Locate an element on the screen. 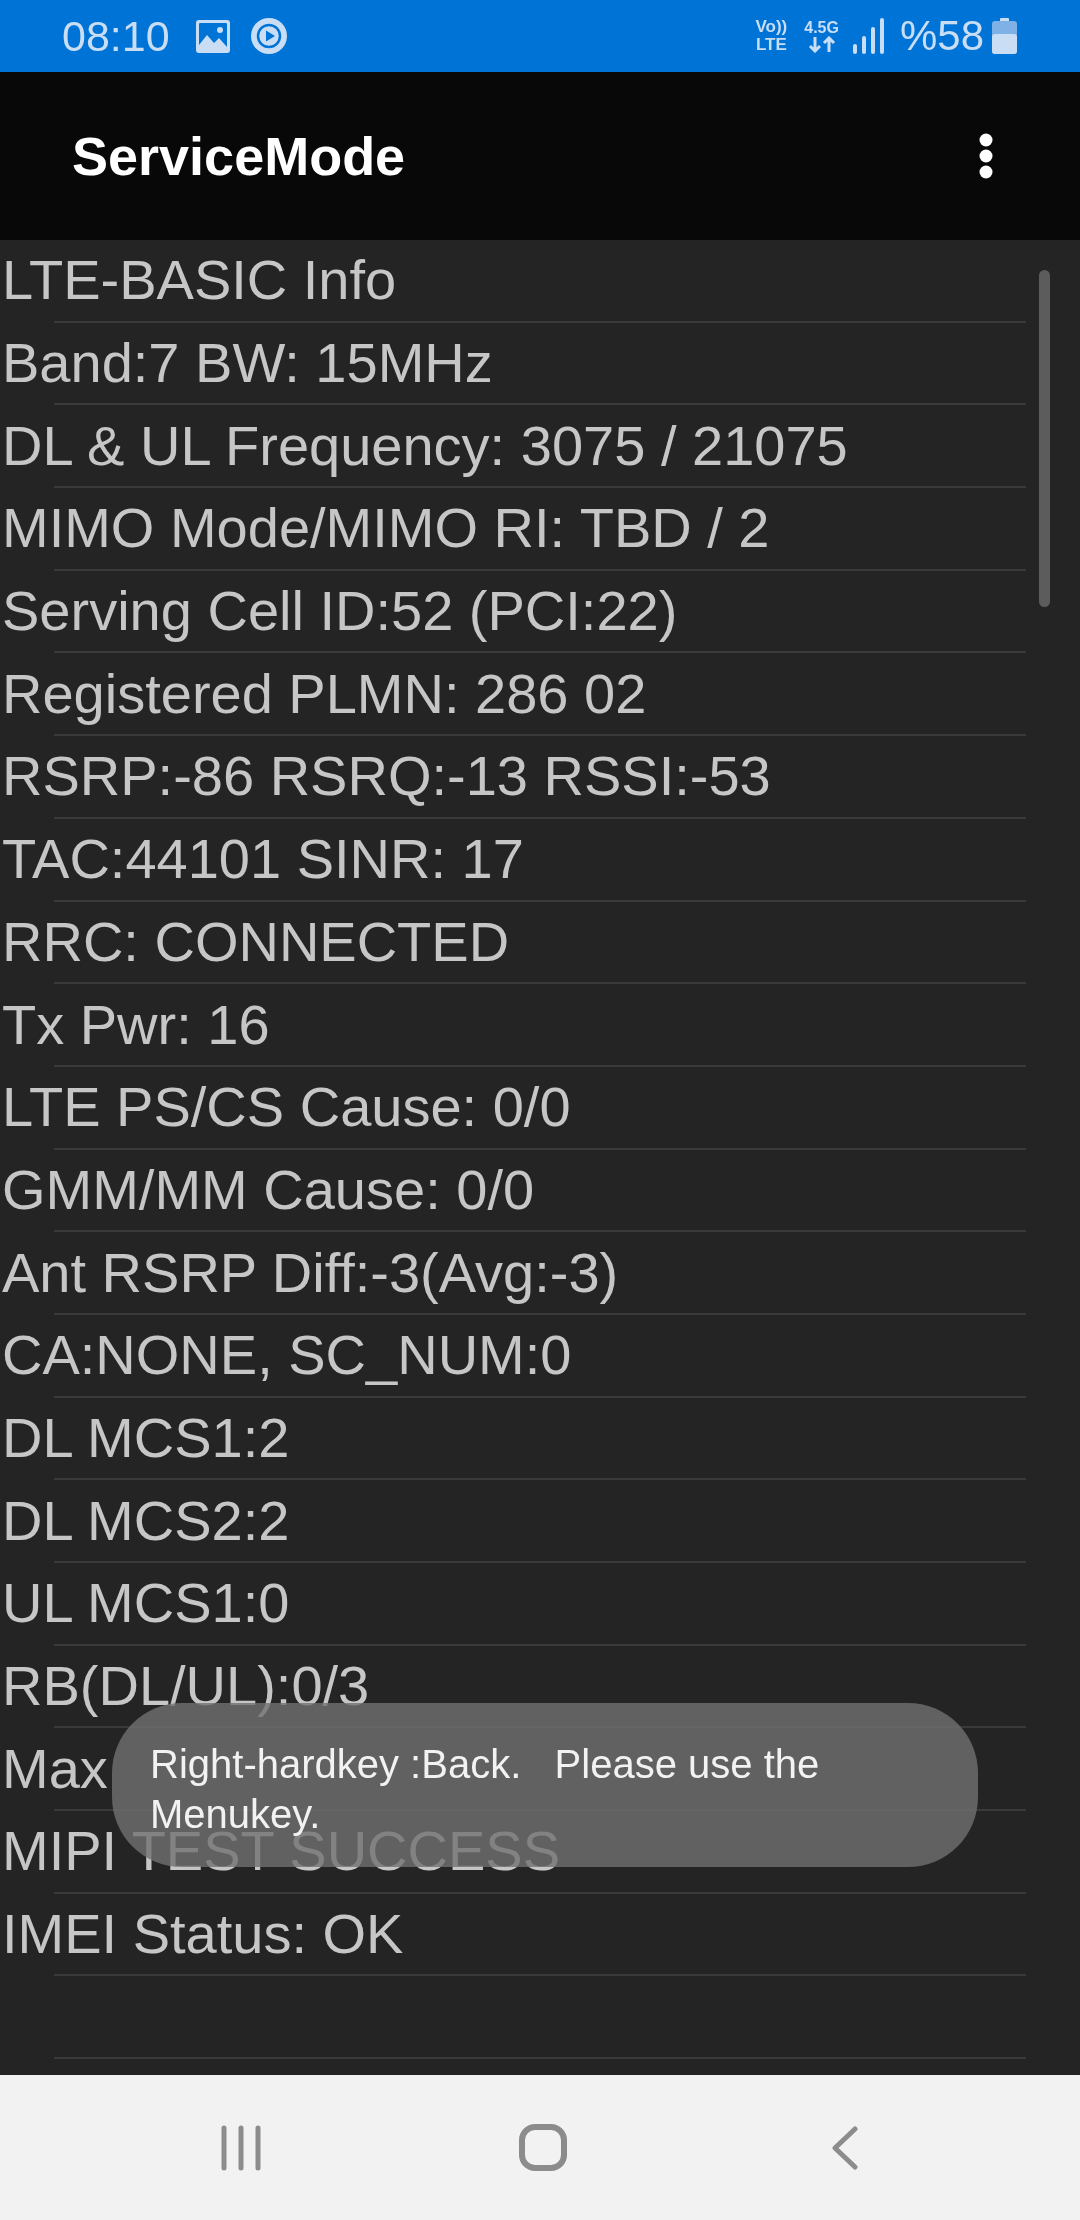 This screenshot has height=2220, width=1080. play-circle-icon is located at coordinates (268, 36).